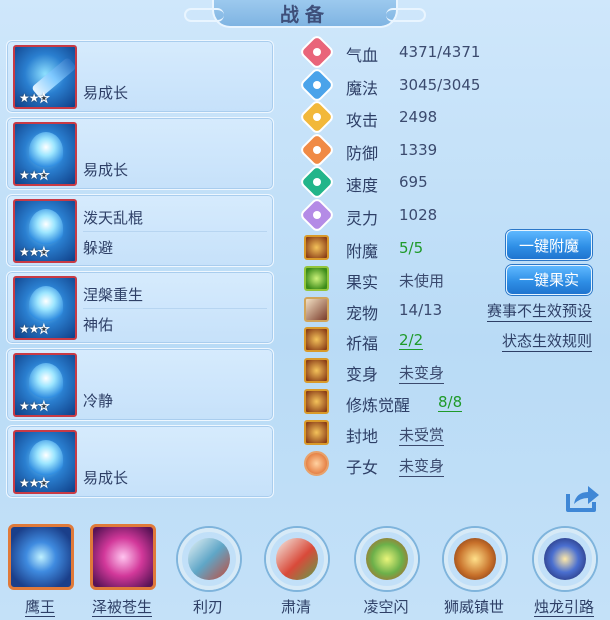  Describe the element at coordinates (45, 77) in the screenshot. I see `sword-icon: ★★★` at that location.